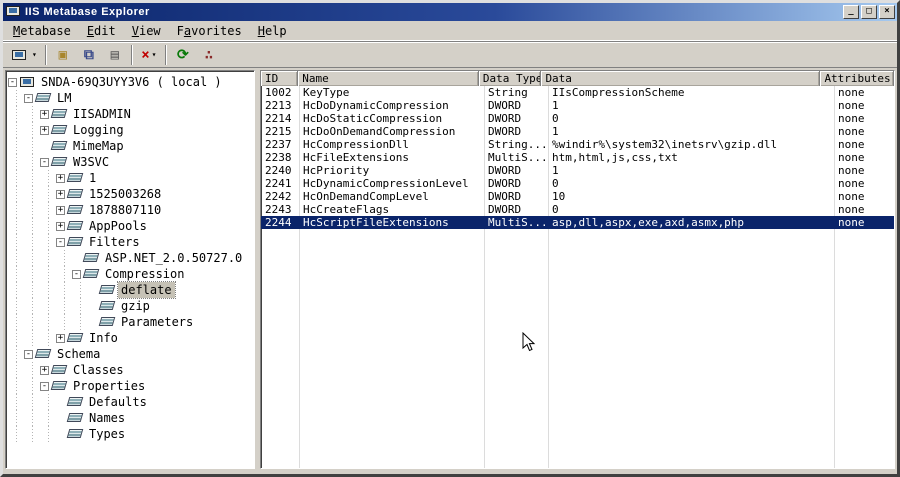  I want to click on menu-item-favorites: Favorites, so click(209, 30).